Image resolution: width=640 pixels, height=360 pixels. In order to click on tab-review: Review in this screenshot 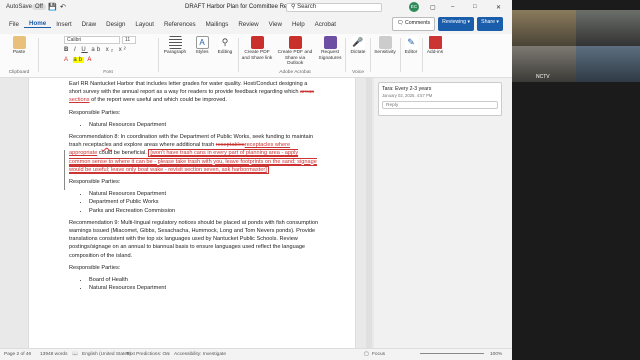, I will do `click(248, 24)`.